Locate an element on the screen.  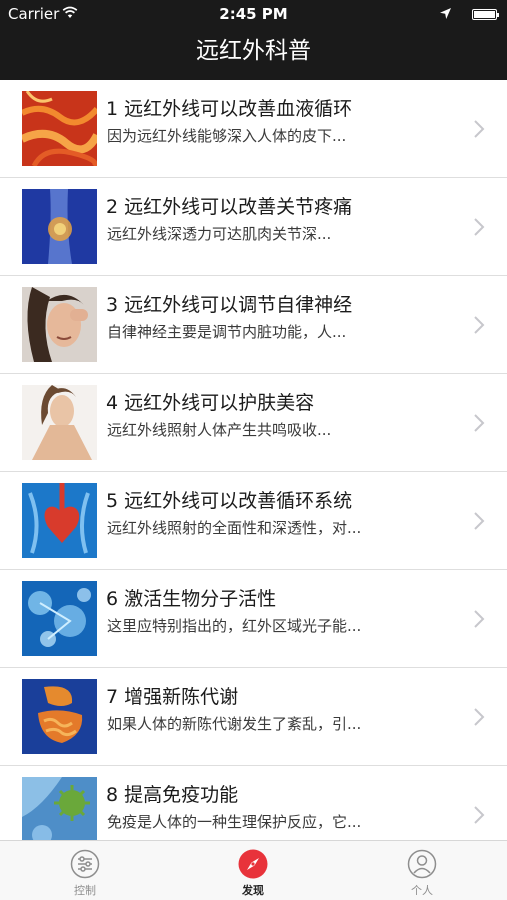
tab-bar: 控制 发现 个人 is located at coordinates (253, 870).